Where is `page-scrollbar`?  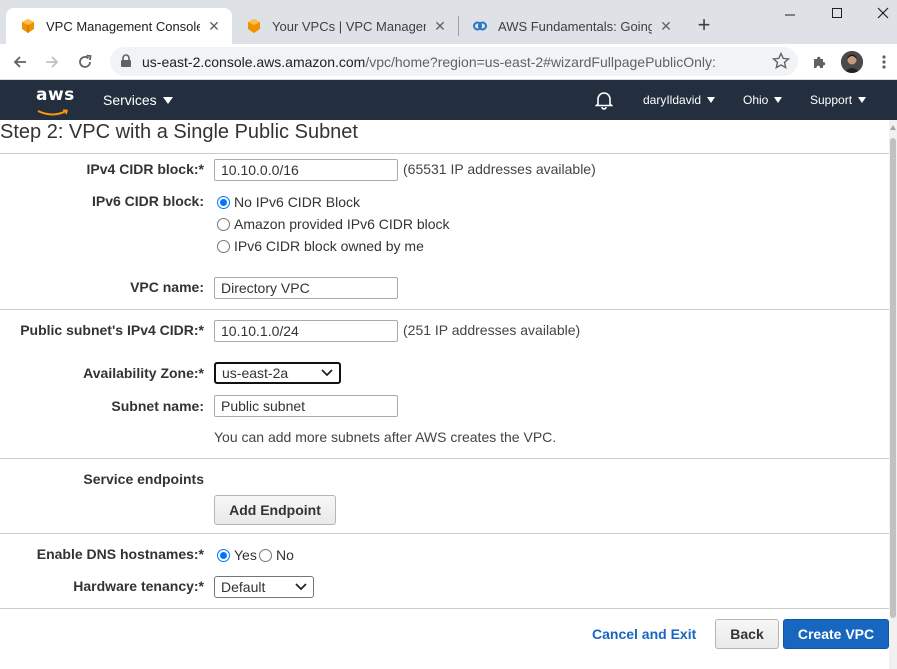
page-scrollbar is located at coordinates (893, 394).